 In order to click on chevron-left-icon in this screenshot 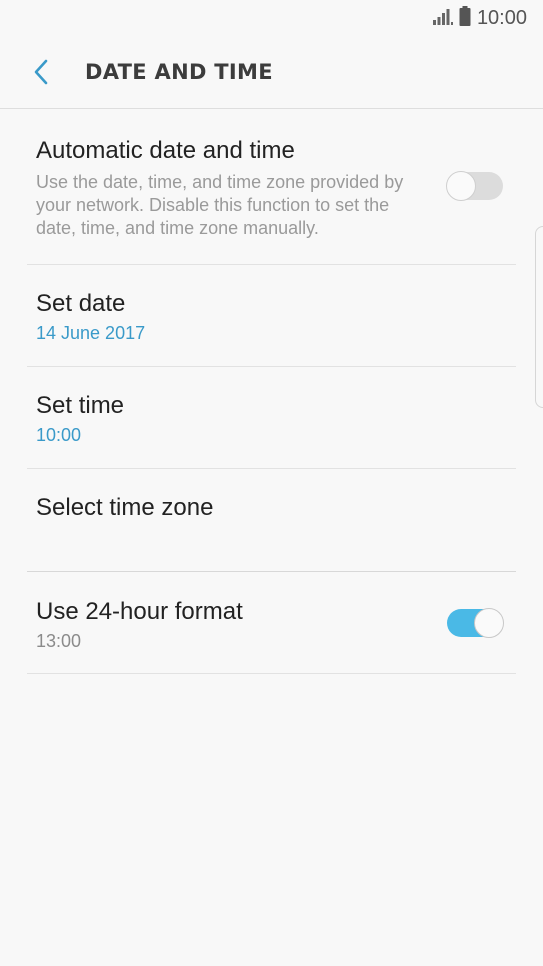, I will do `click(42, 75)`.